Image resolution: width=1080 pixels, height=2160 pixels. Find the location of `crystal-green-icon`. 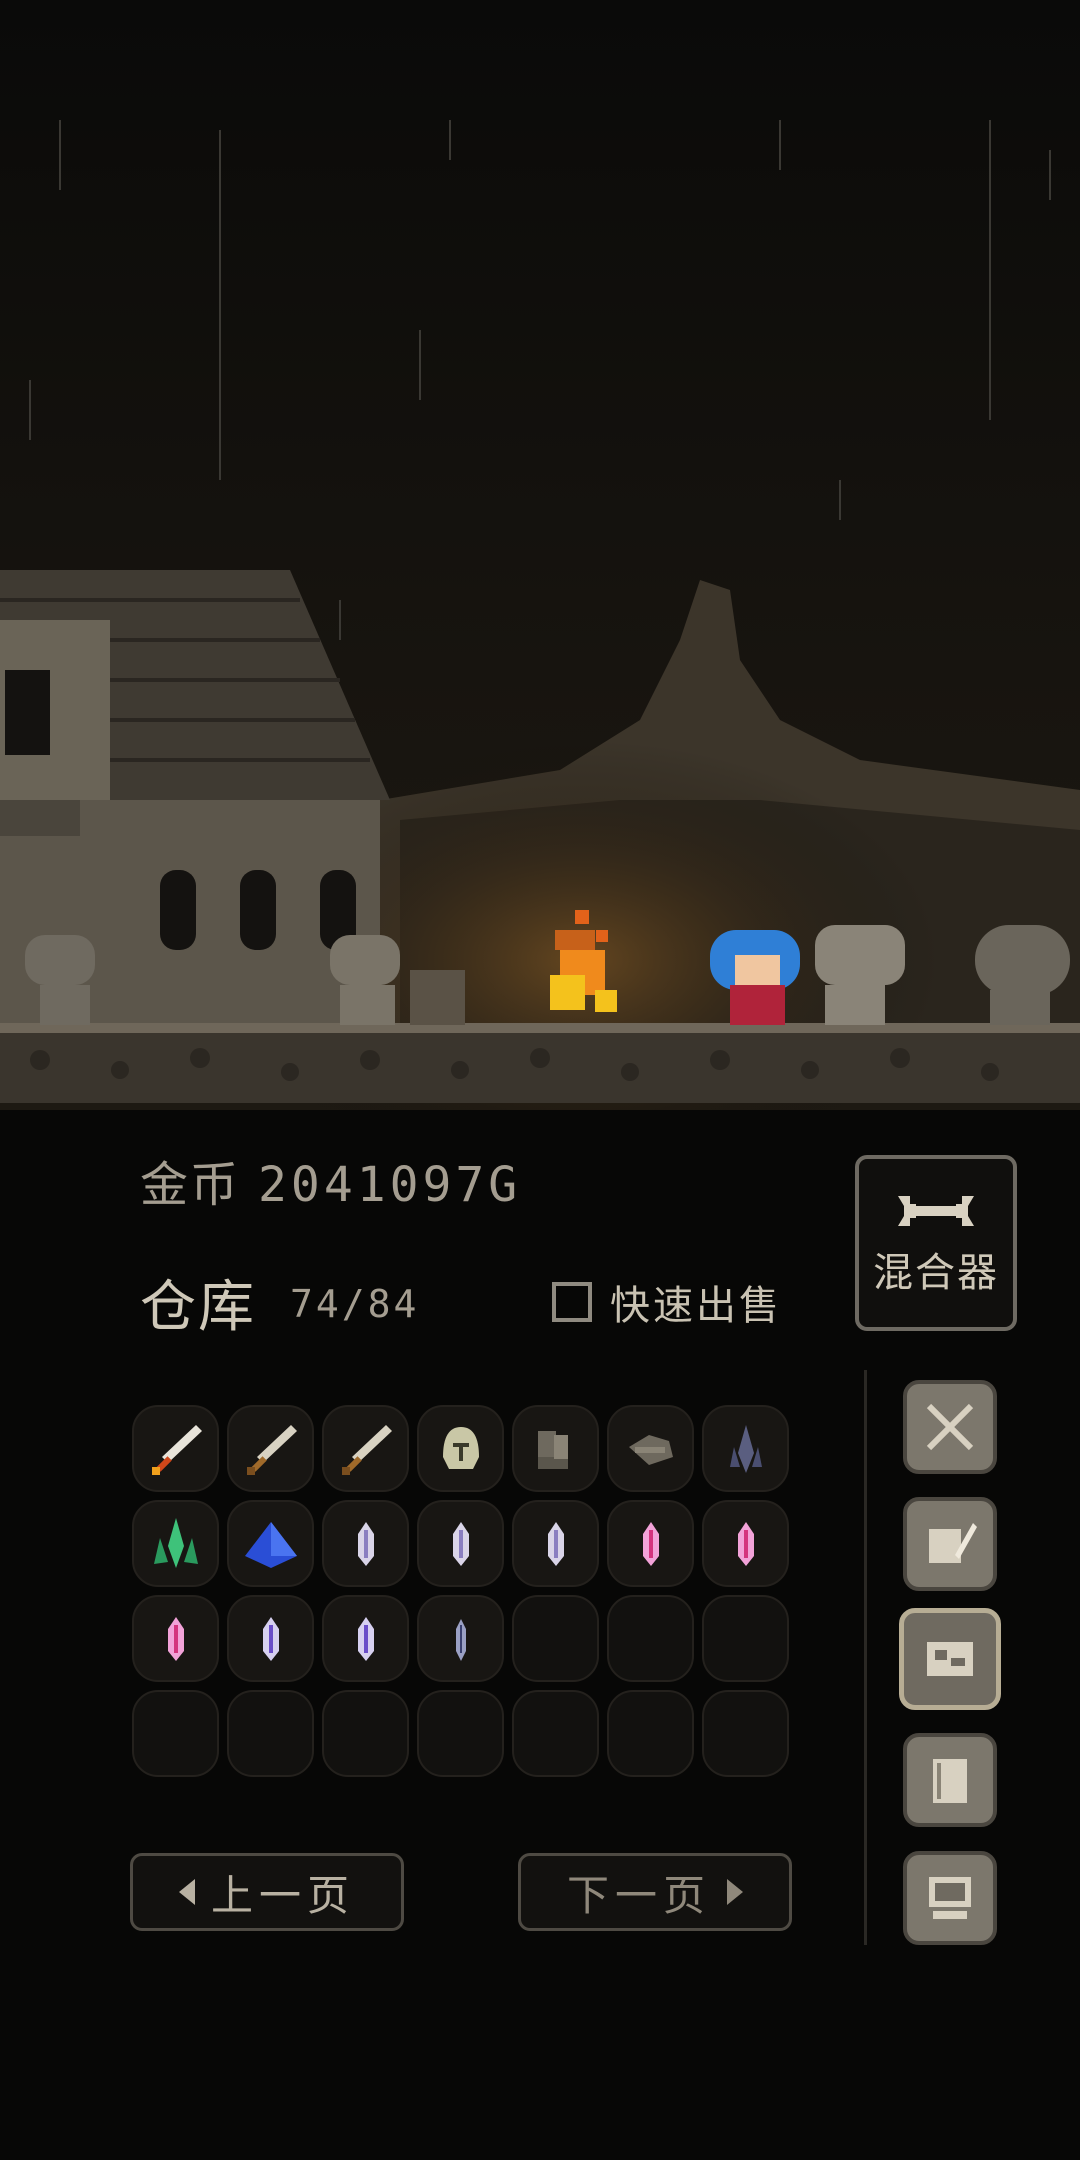

crystal-green-icon is located at coordinates (175, 1542).